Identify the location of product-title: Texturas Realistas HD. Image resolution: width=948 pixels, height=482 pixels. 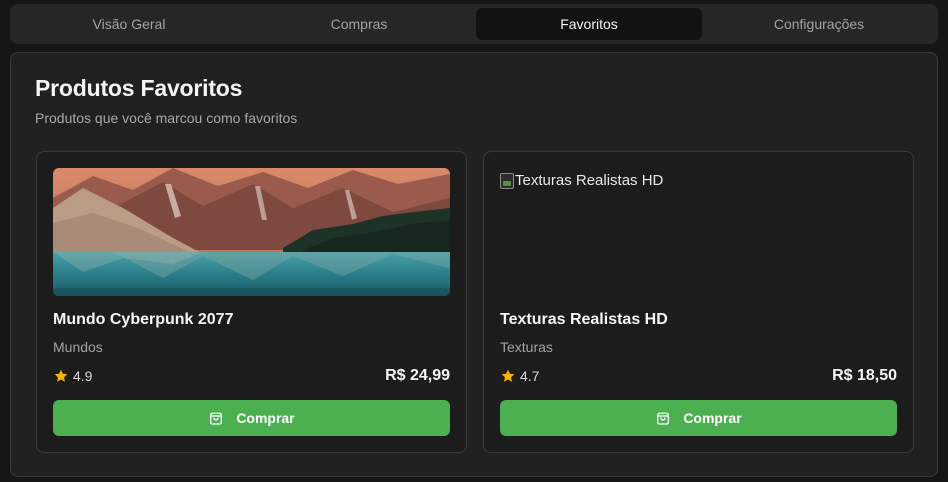
(584, 319).